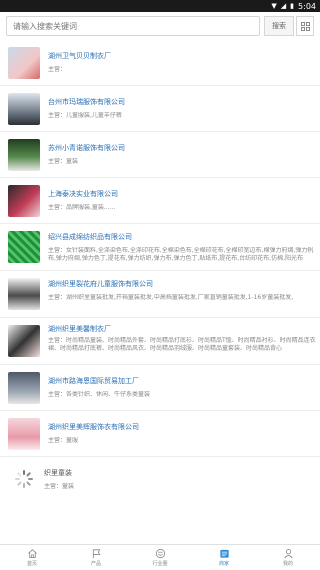 The image size is (320, 570). I want to click on bottom-tab-bar: 首页 产品 行业圈 商家 我的, so click(160, 557).